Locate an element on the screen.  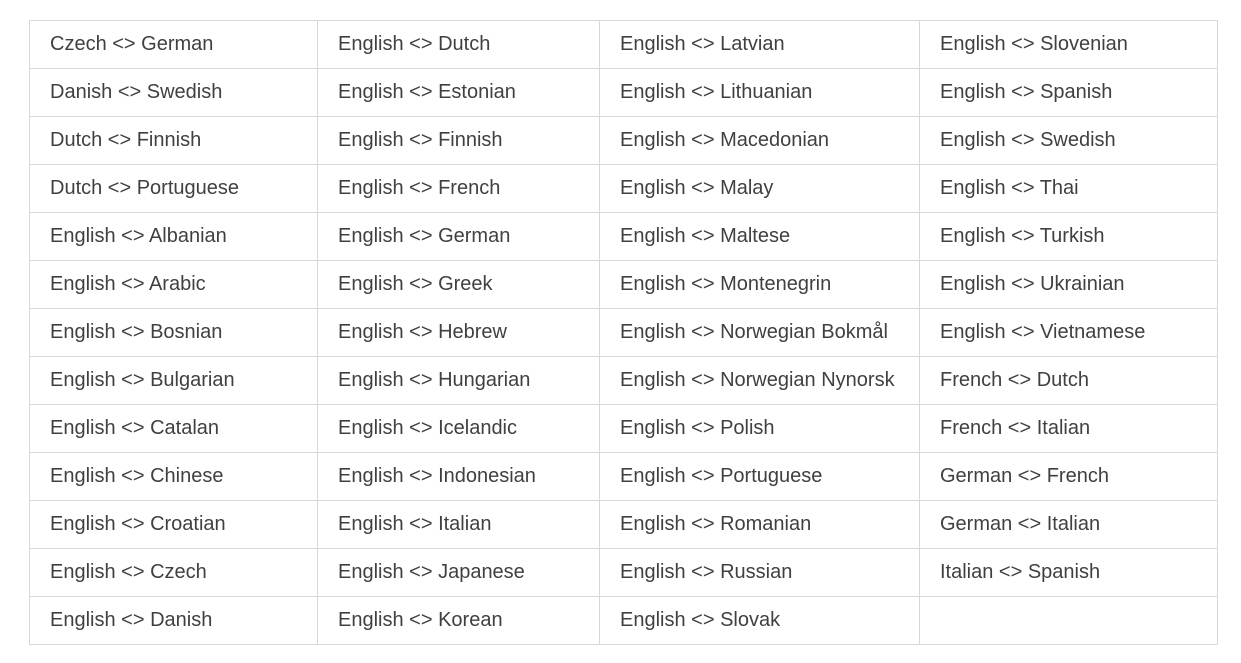
language-pair-cell: English <> Hungarian is located at coordinates (458, 380).